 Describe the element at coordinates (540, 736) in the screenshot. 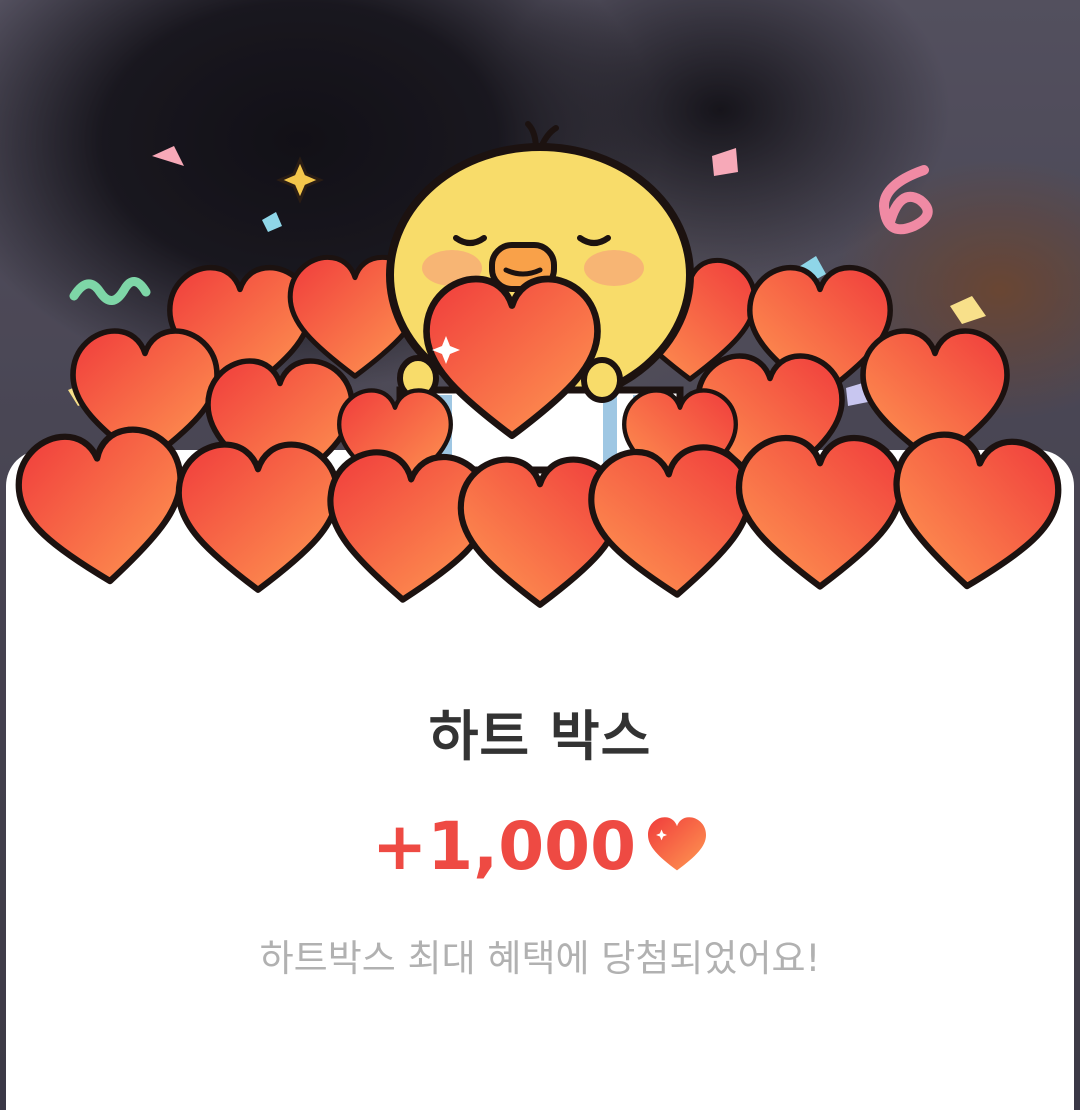

I see `dialog-title: 하트 박스` at that location.